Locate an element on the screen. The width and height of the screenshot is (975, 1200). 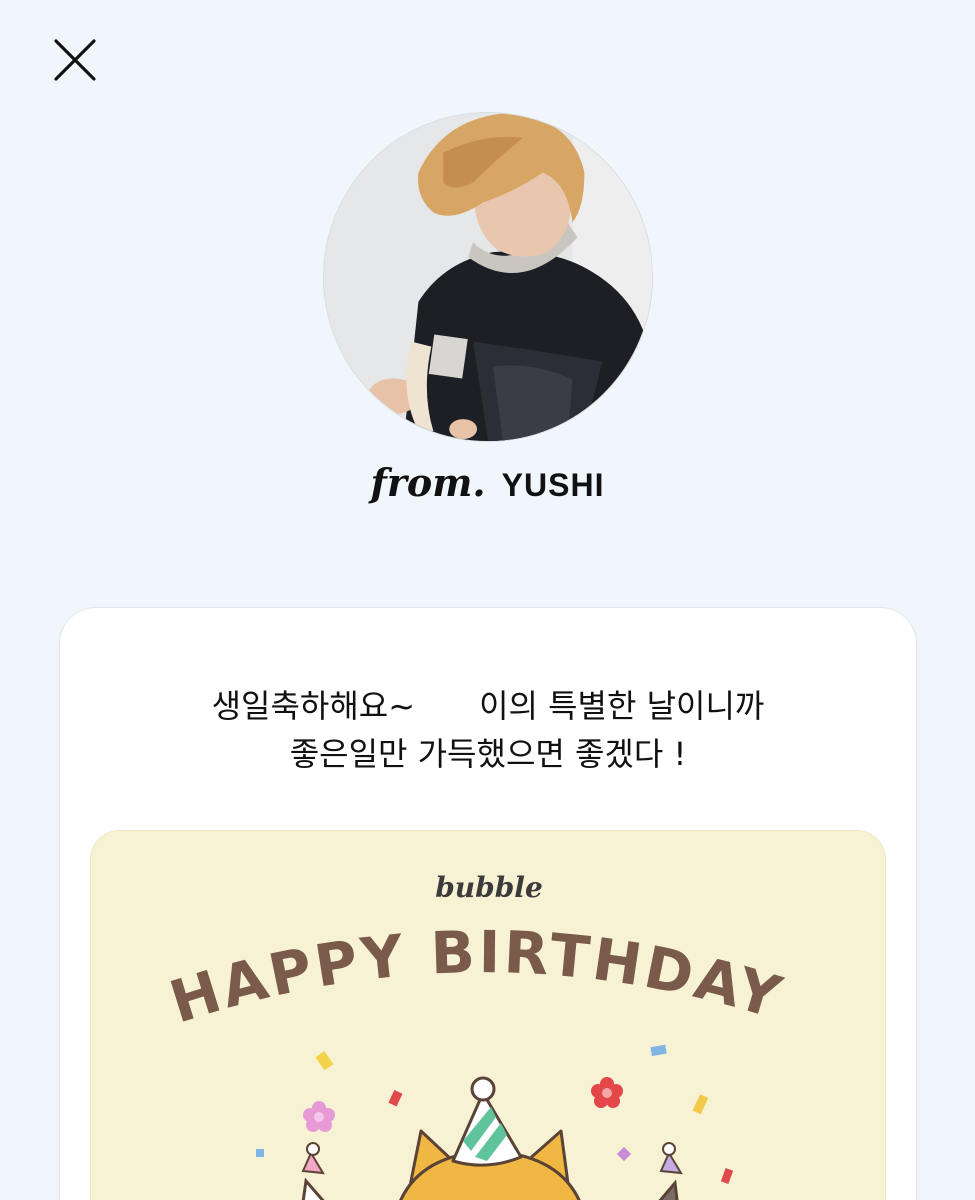
close-button is located at coordinates (75, 60).